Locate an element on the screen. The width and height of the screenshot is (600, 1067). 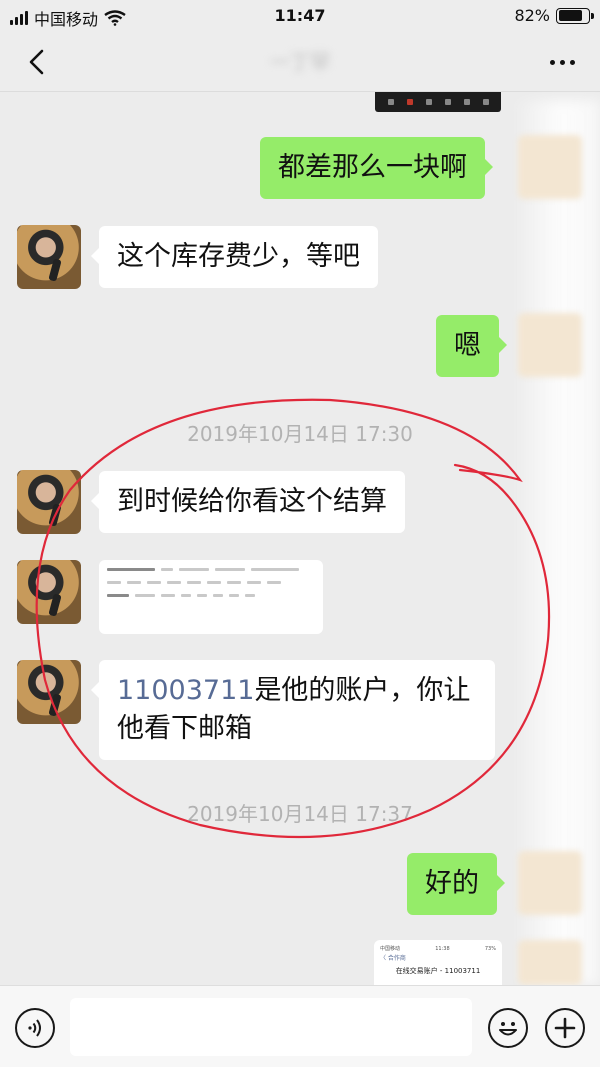
image-message is located at coordinates (211, 597).